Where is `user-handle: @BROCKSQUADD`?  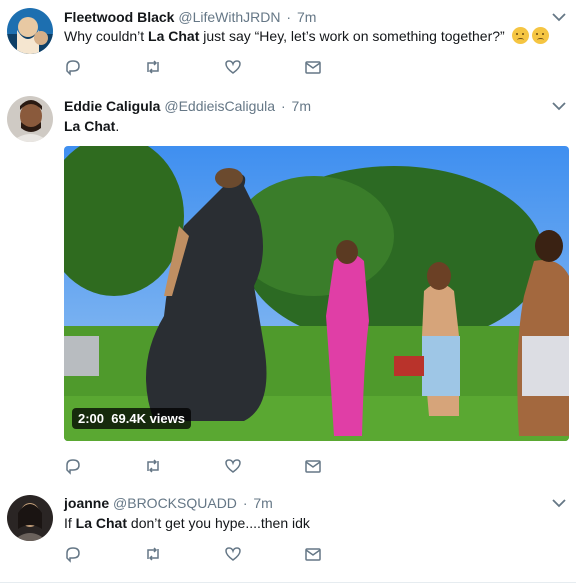 user-handle: @BROCKSQUADD is located at coordinates (175, 503).